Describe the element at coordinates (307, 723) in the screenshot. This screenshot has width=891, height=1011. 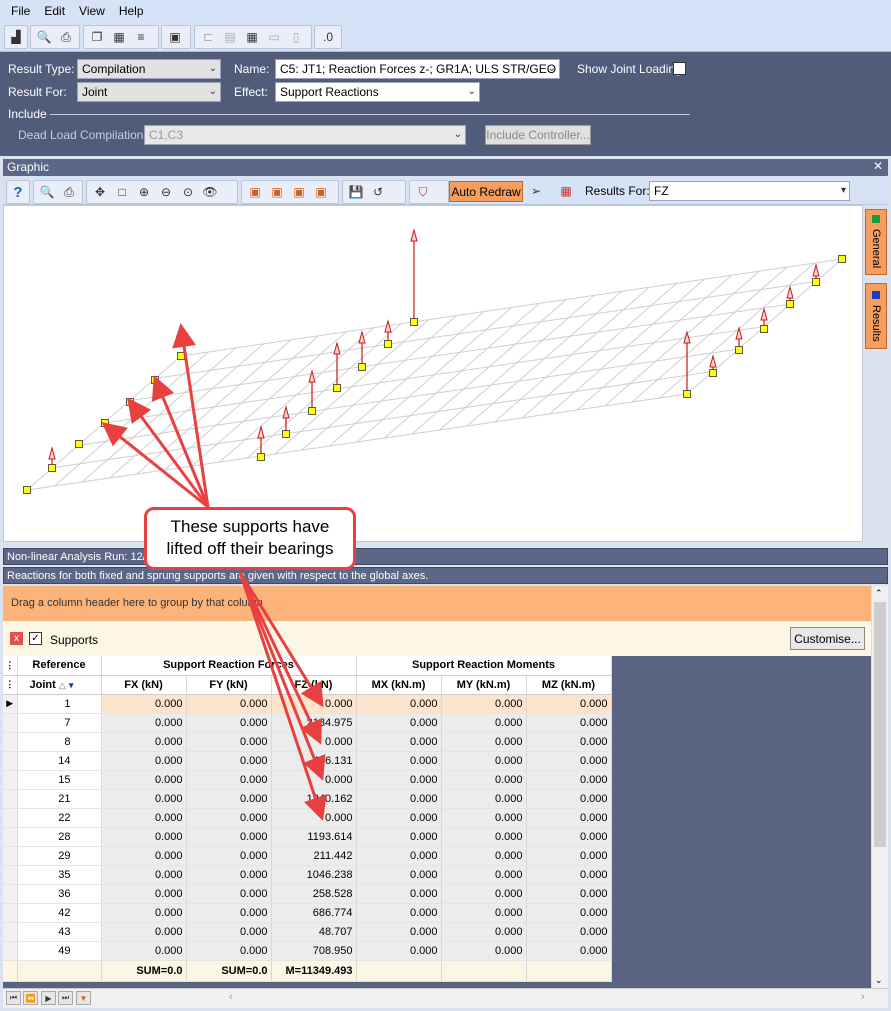
I see `table-row: 7 0.000 0.000 2184.975 0.000 0.000 0.000` at that location.